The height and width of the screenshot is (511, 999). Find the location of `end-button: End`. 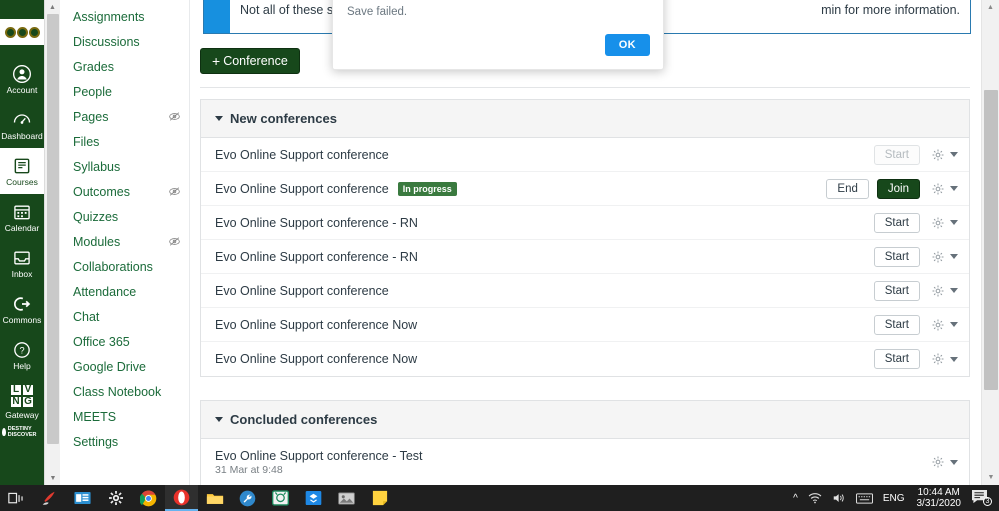

end-button: End is located at coordinates (847, 188).